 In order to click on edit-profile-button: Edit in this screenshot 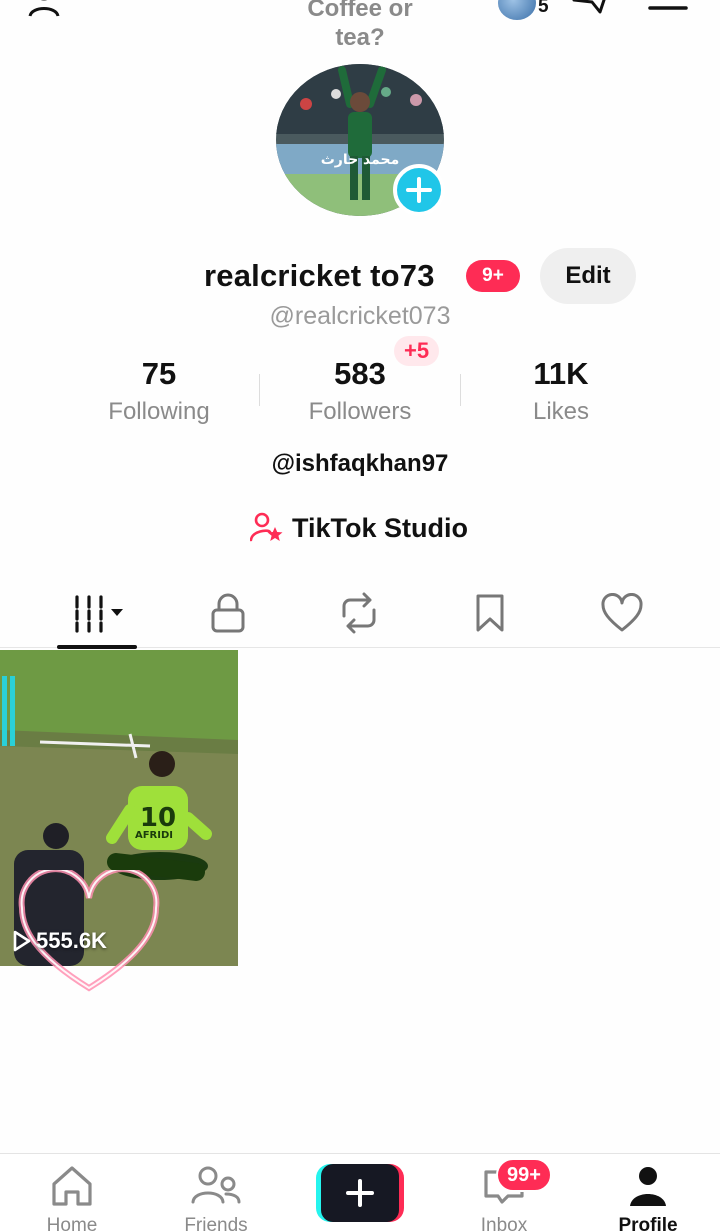, I will do `click(588, 276)`.